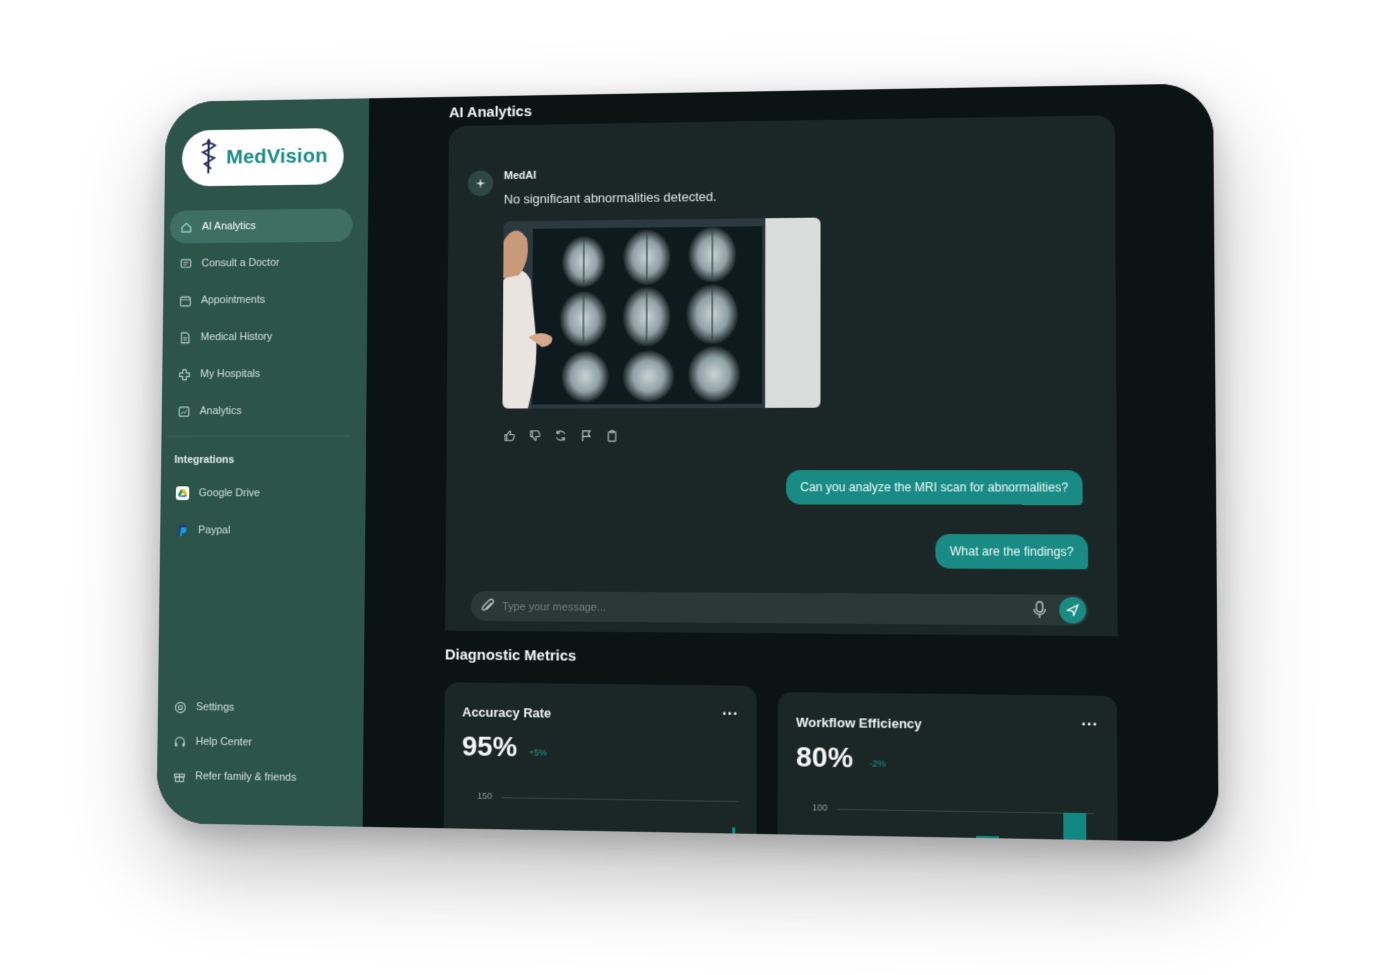 The height and width of the screenshot is (975, 1386). I want to click on caduceus-icon, so click(208, 158).